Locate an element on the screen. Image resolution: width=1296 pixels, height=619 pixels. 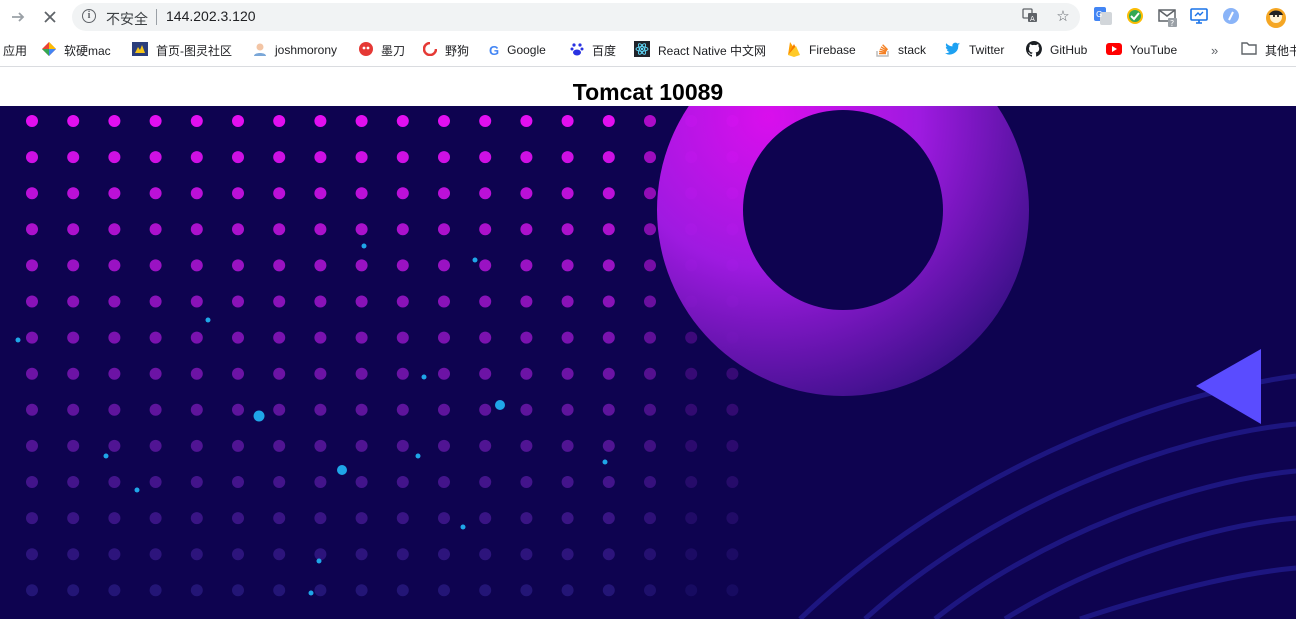
google-translate-ext-icon: G is located at coordinates (1104, 17).